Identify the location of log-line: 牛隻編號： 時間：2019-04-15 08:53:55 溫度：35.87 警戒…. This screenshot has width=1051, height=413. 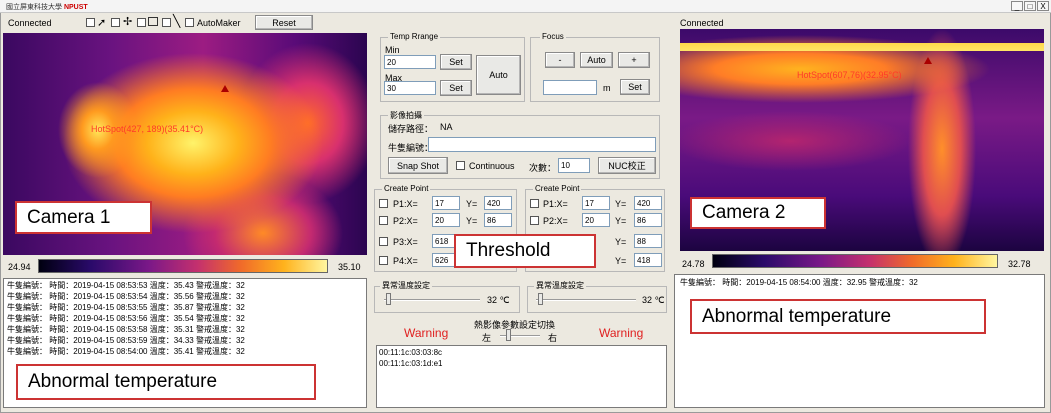
(126, 307).